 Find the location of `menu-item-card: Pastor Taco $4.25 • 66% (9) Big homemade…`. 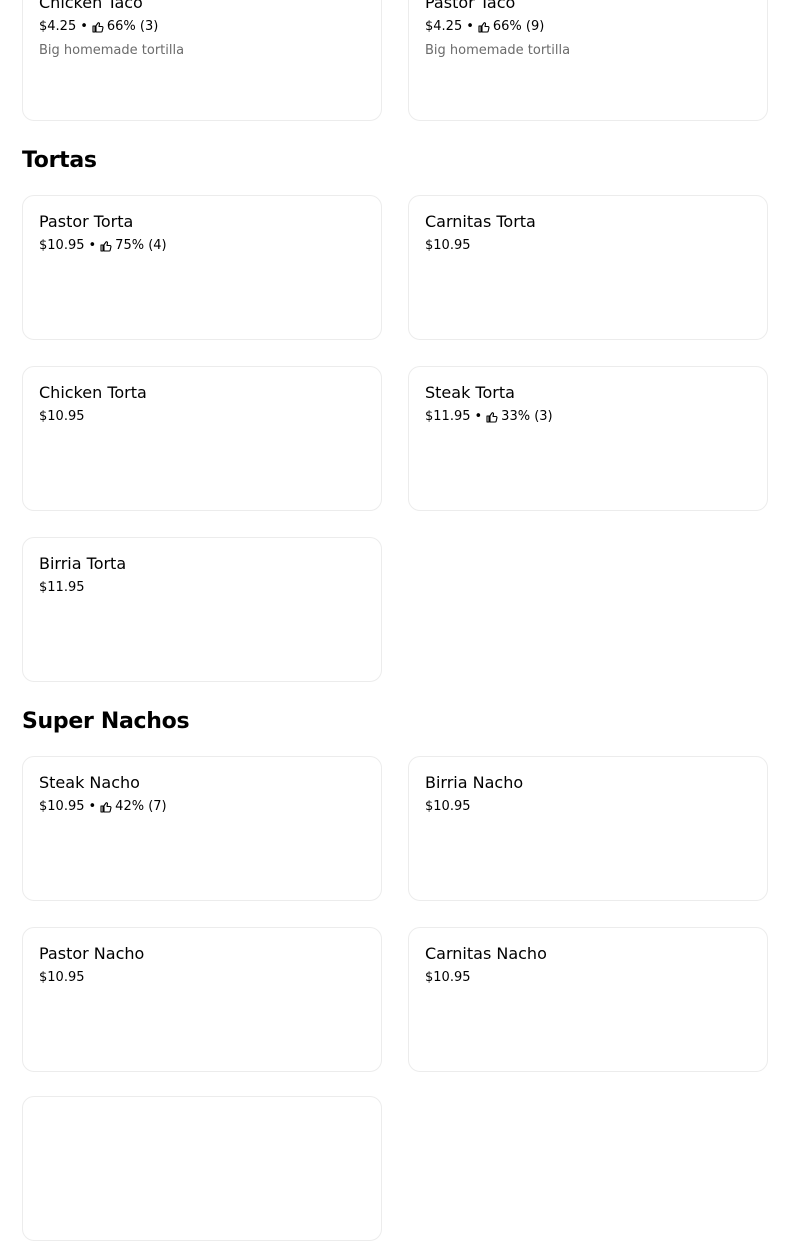

menu-item-card: Pastor Taco $4.25 • 66% (9) Big homemade… is located at coordinates (588, 60).